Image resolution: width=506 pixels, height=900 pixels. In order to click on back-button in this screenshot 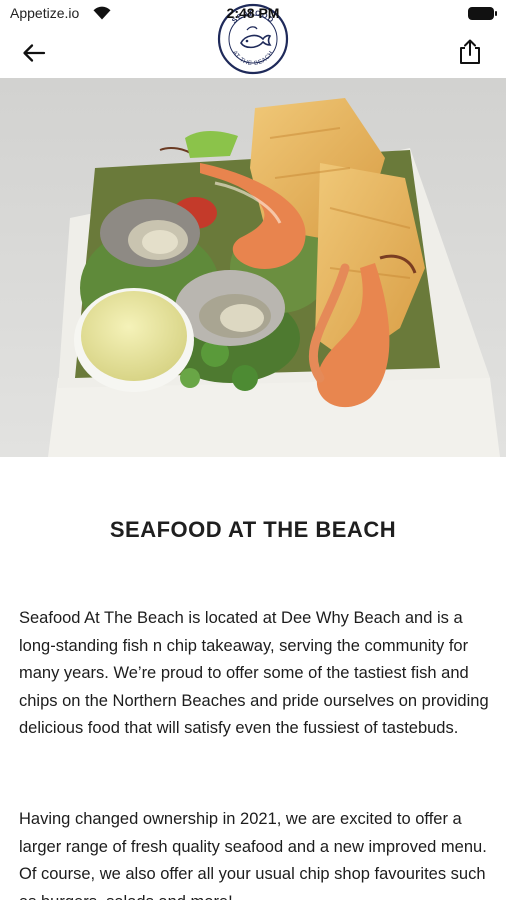, I will do `click(34, 53)`.